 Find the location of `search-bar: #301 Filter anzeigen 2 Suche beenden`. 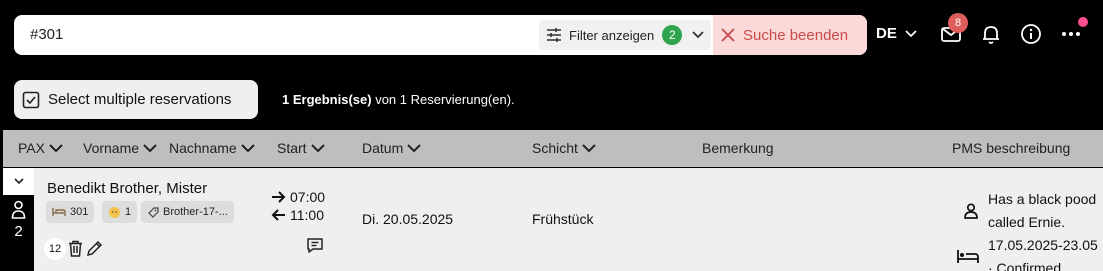

search-bar: #301 Filter anzeigen 2 Suche beenden is located at coordinates (440, 35).